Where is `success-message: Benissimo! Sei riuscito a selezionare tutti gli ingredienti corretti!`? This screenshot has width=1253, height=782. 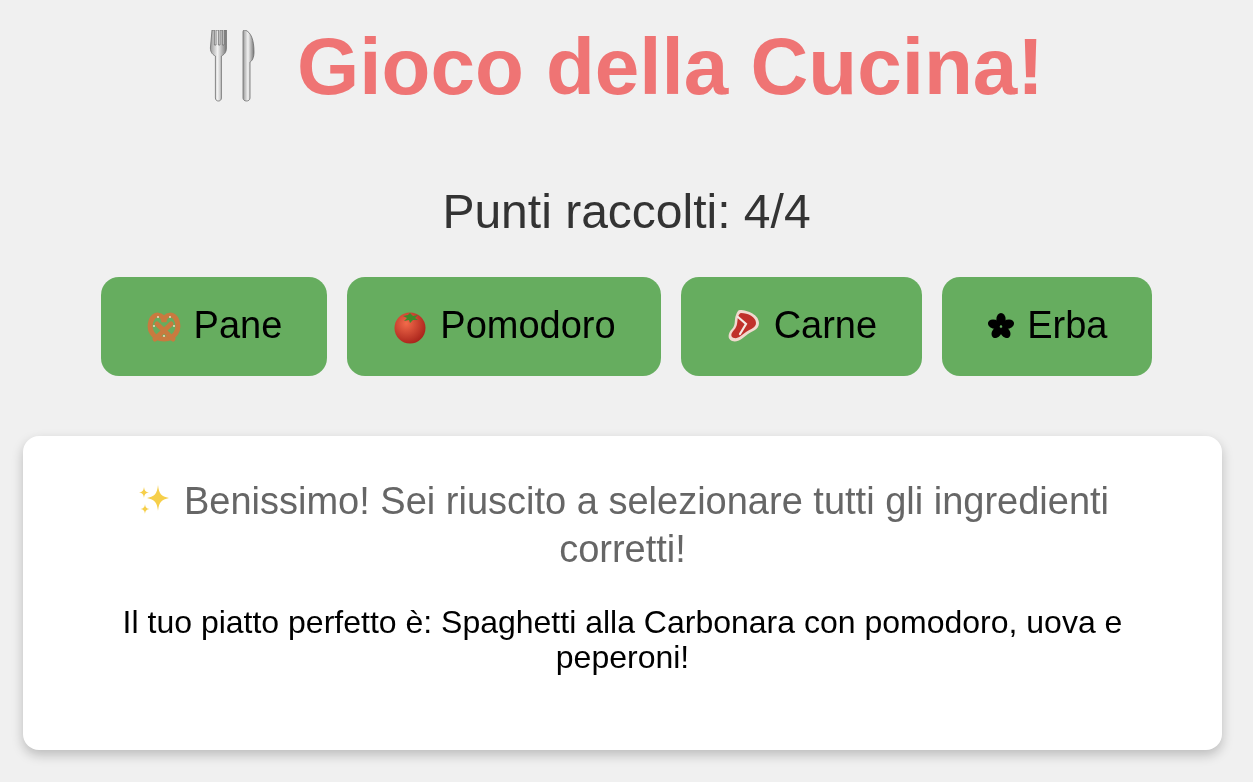
success-message: Benissimo! Sei riuscito a selezionare tutti gli ingredienti corretti! is located at coordinates (646, 524).